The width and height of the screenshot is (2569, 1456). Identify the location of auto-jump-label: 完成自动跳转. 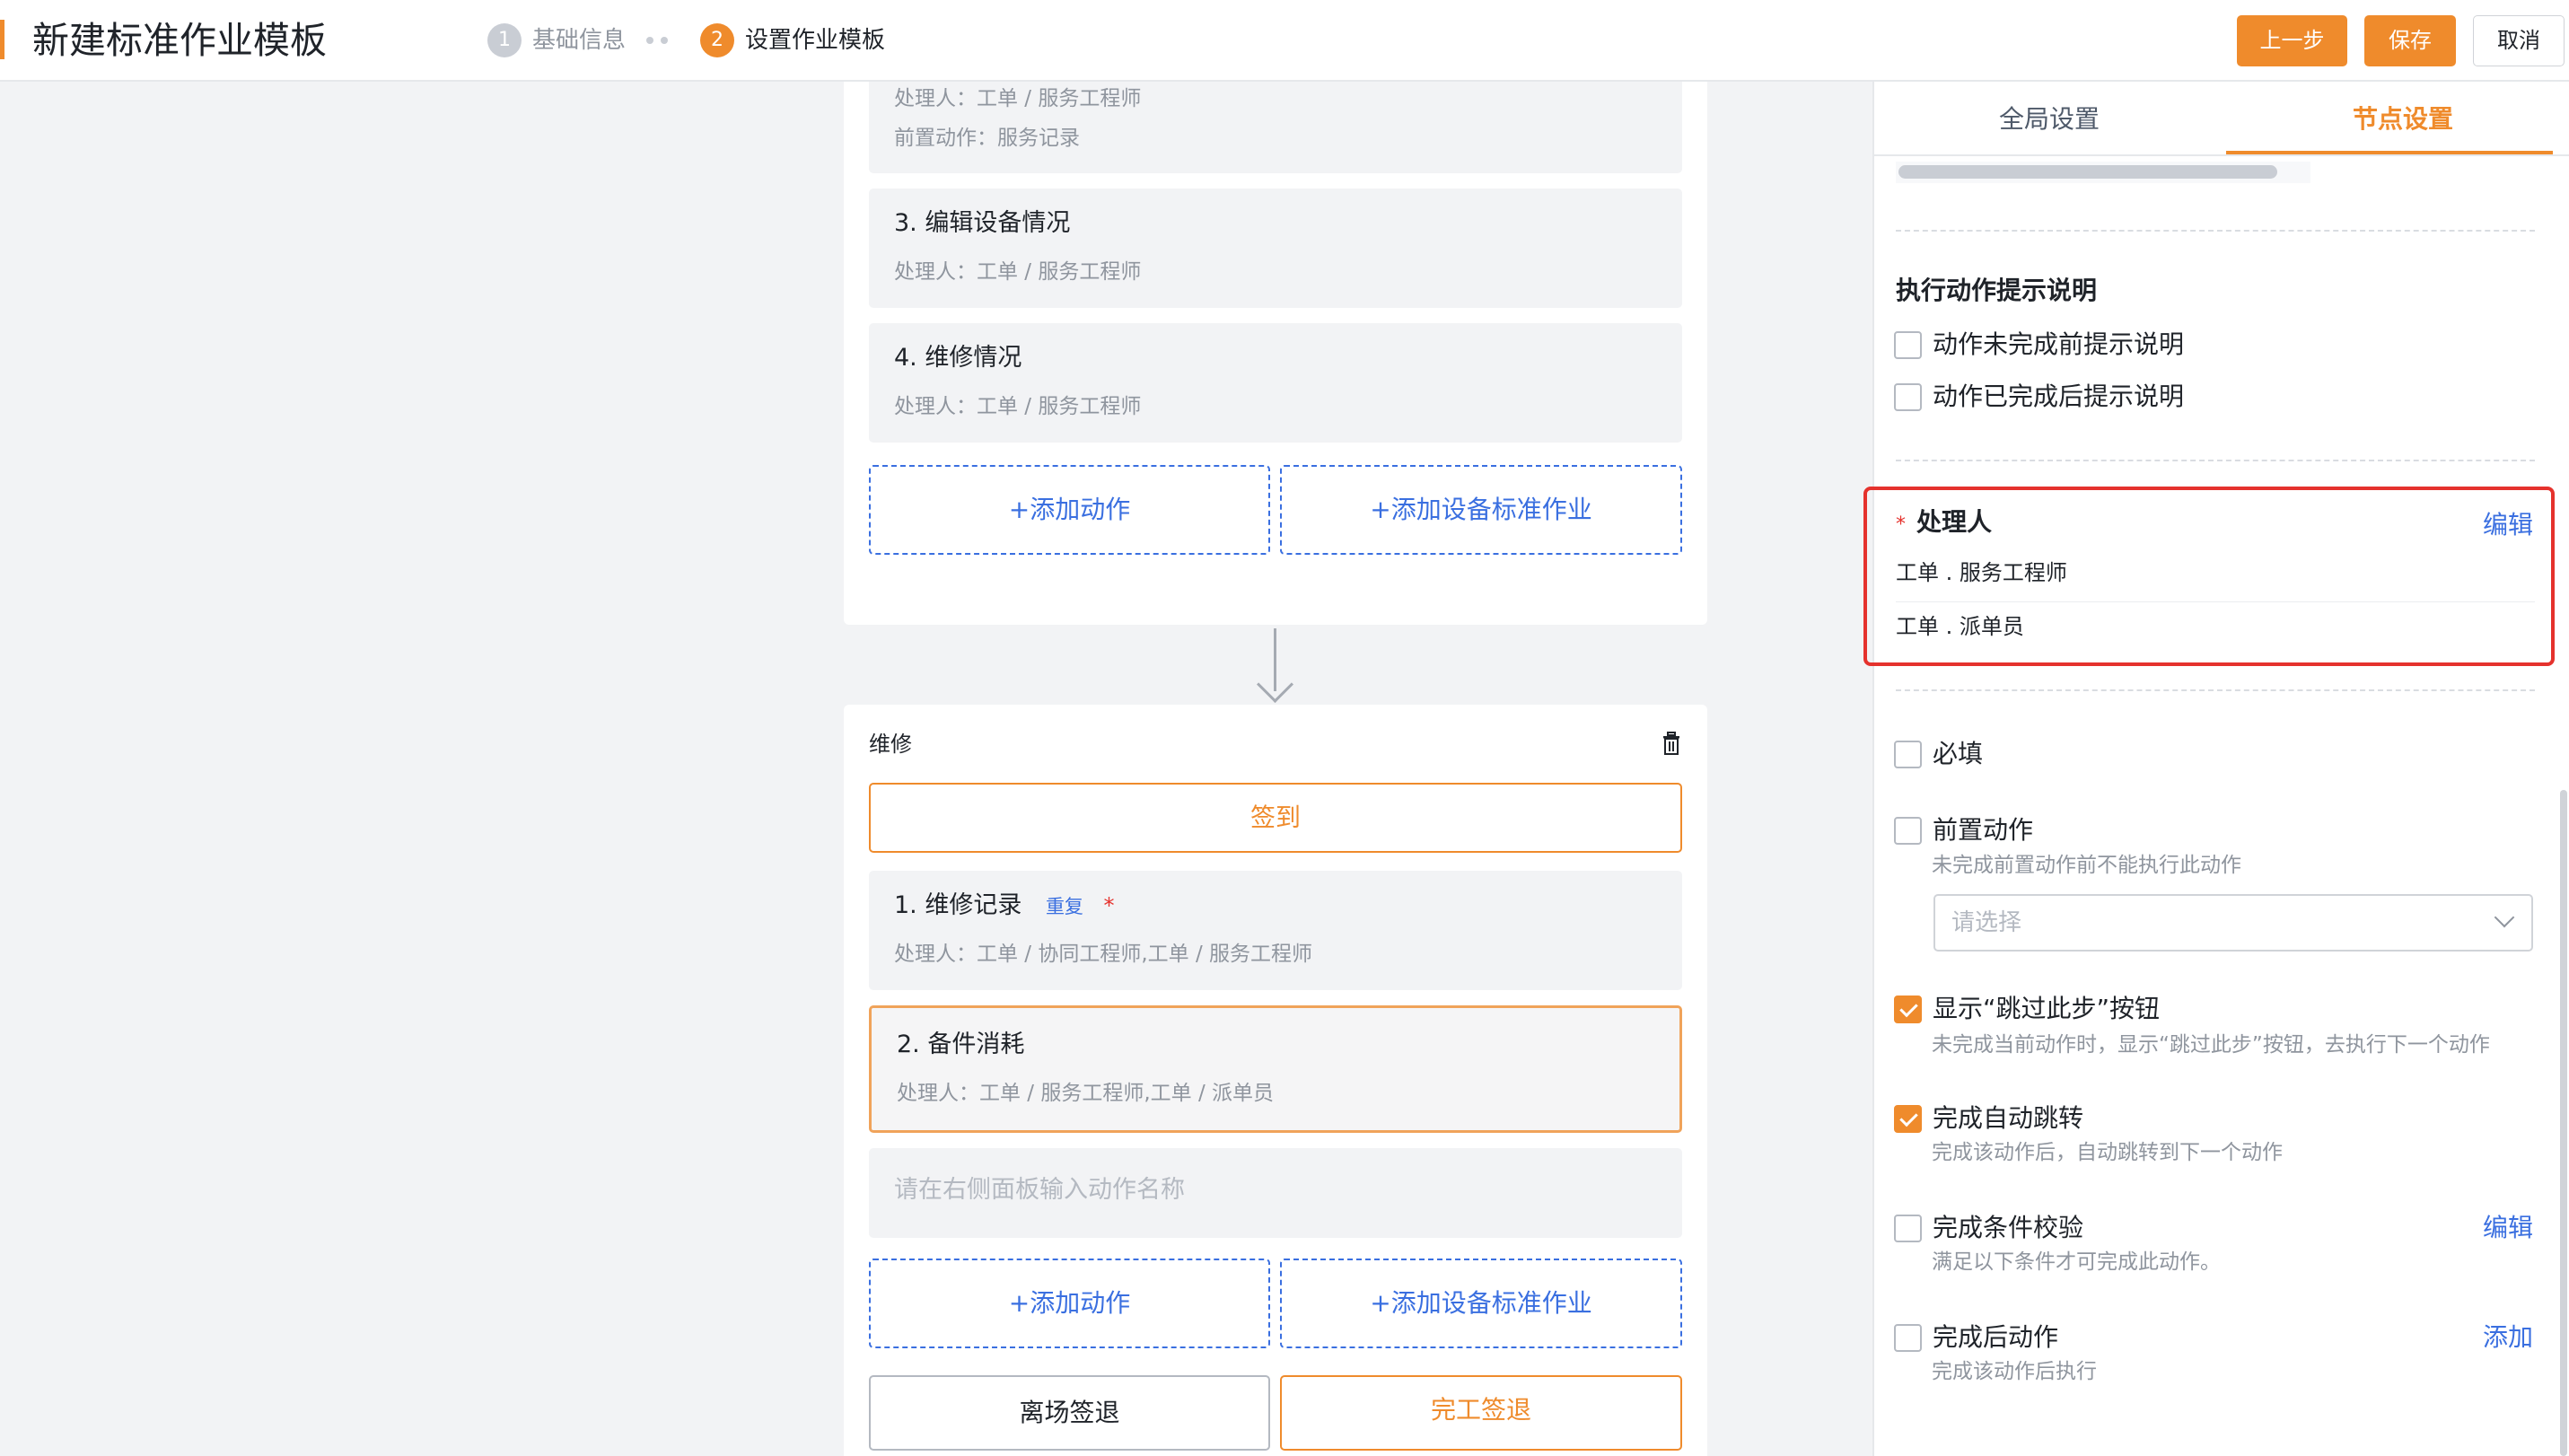
(2008, 1118).